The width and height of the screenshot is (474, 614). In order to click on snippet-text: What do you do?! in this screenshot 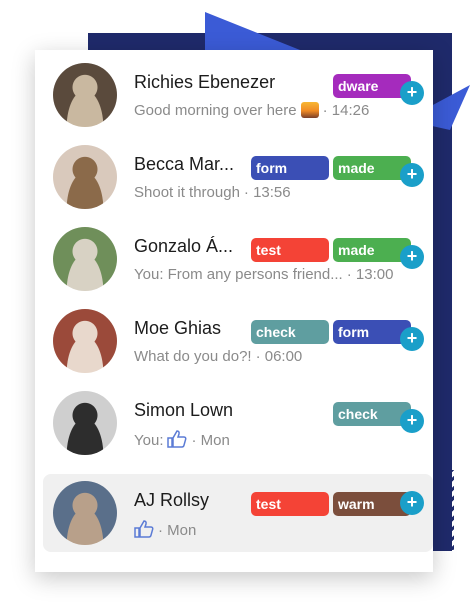, I will do `click(193, 356)`.